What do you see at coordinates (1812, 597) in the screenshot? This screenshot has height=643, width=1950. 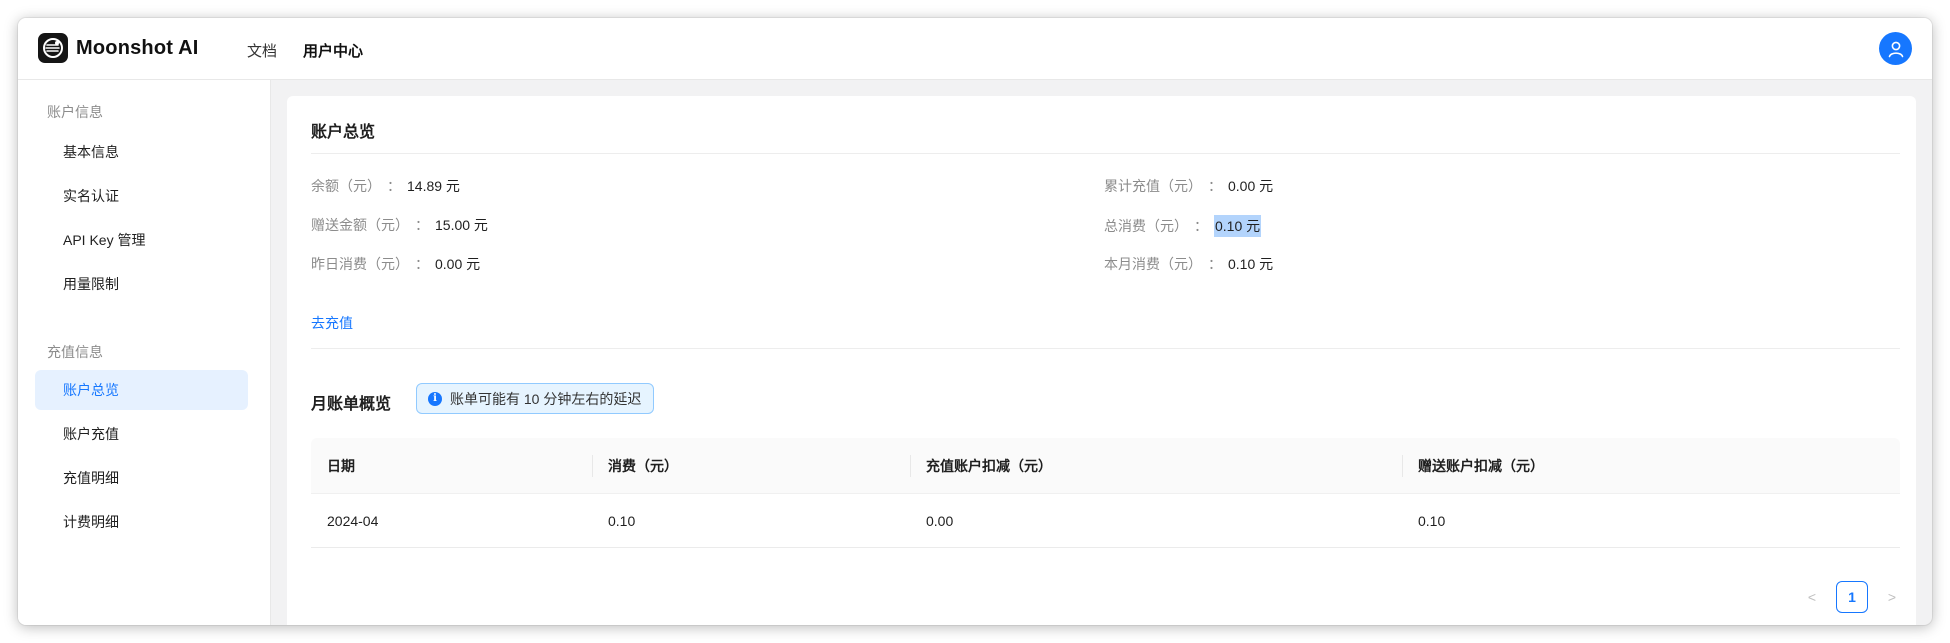 I see `chevron-left-icon: <` at bounding box center [1812, 597].